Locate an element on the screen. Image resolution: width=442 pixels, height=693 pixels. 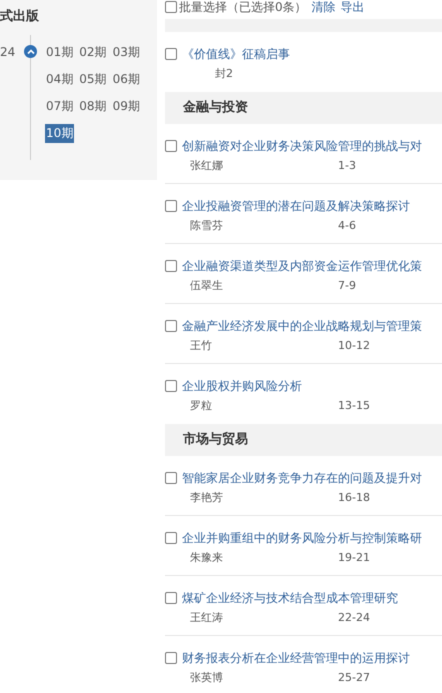
author-text: 朱豫来 is located at coordinates (207, 558).